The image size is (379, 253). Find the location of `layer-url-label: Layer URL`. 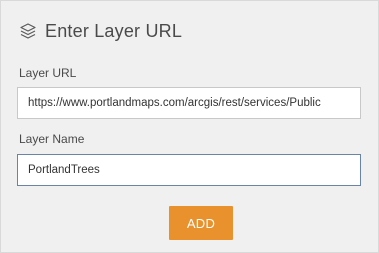

layer-url-label: Layer URL is located at coordinates (48, 73).